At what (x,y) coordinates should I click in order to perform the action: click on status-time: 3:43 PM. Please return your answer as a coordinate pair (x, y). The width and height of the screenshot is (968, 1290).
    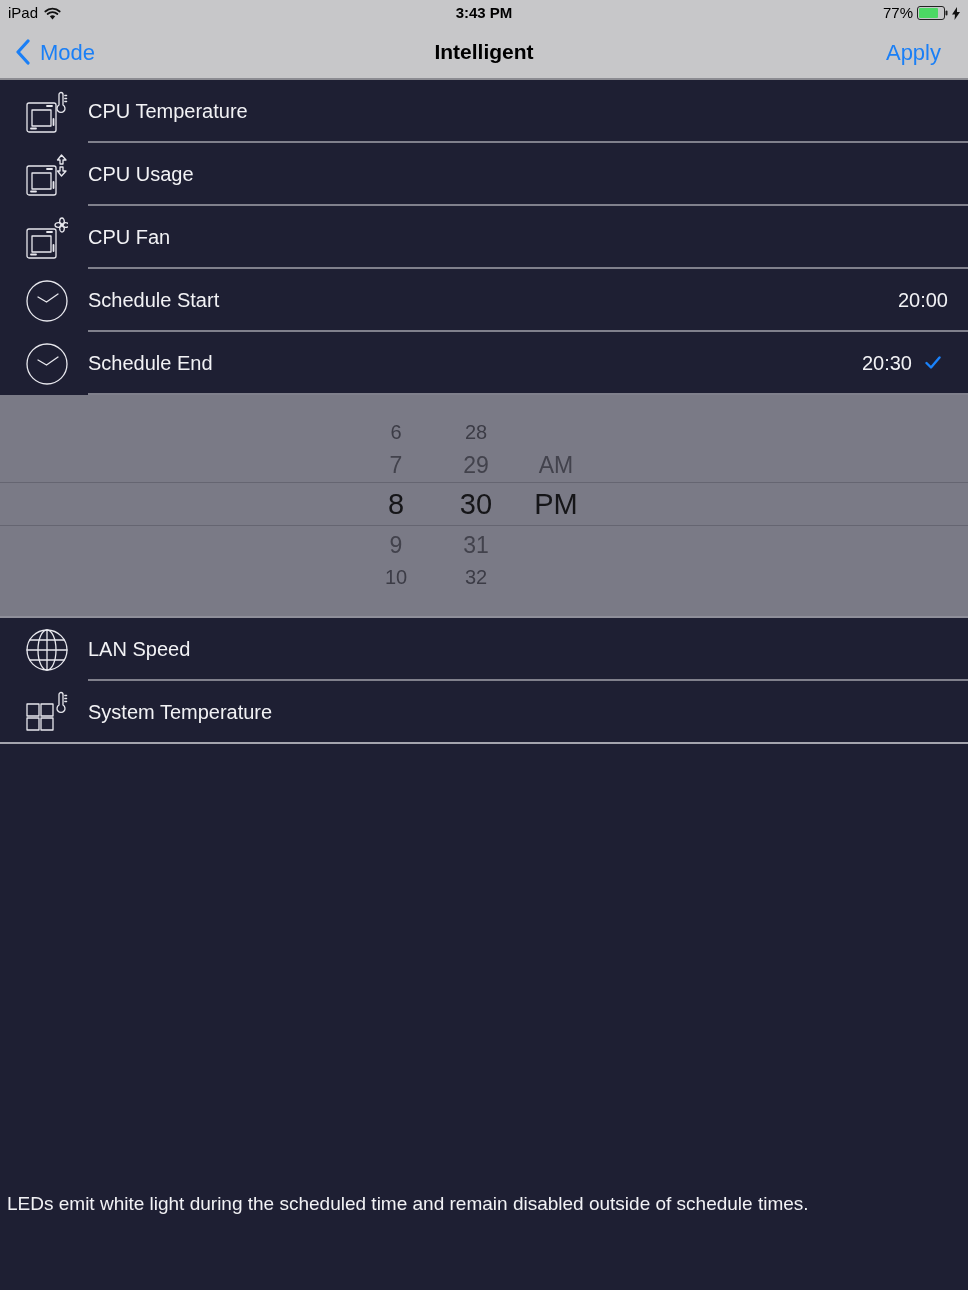
    Looking at the image, I should click on (484, 12).